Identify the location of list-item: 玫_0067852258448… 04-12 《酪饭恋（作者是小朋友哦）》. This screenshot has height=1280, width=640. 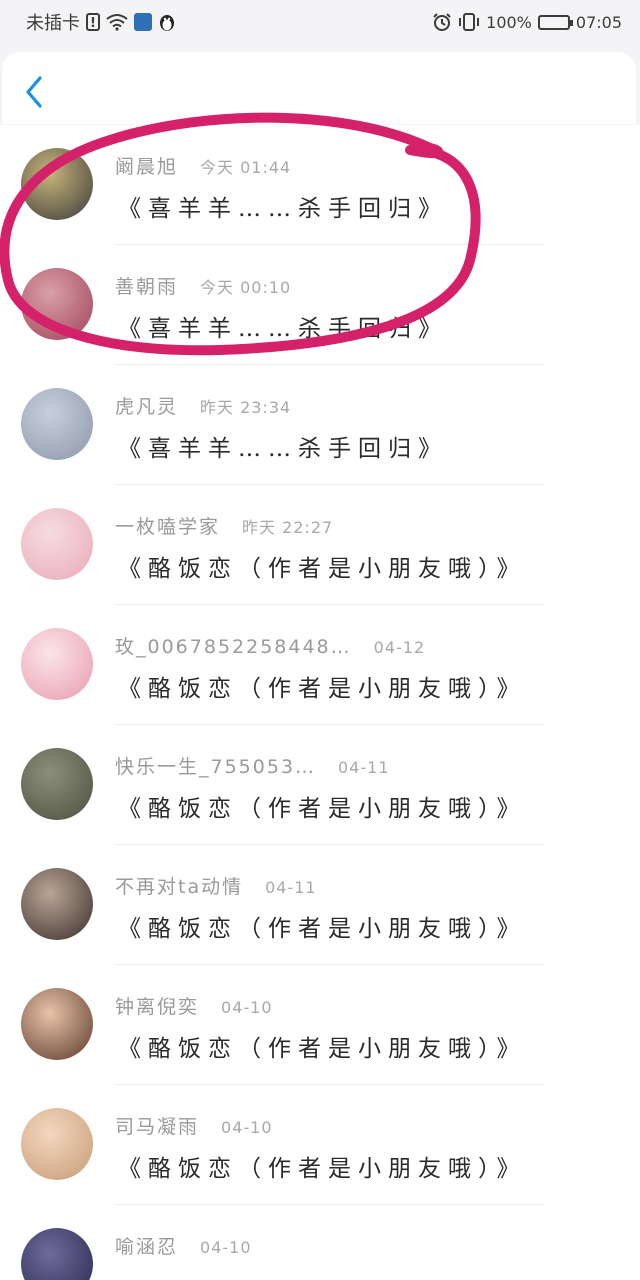
(320, 665).